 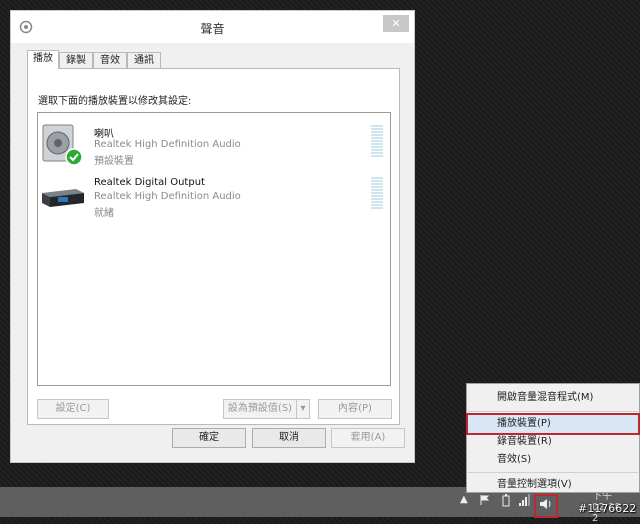 I want to click on device-status: 預設裝置, so click(x=114, y=161).